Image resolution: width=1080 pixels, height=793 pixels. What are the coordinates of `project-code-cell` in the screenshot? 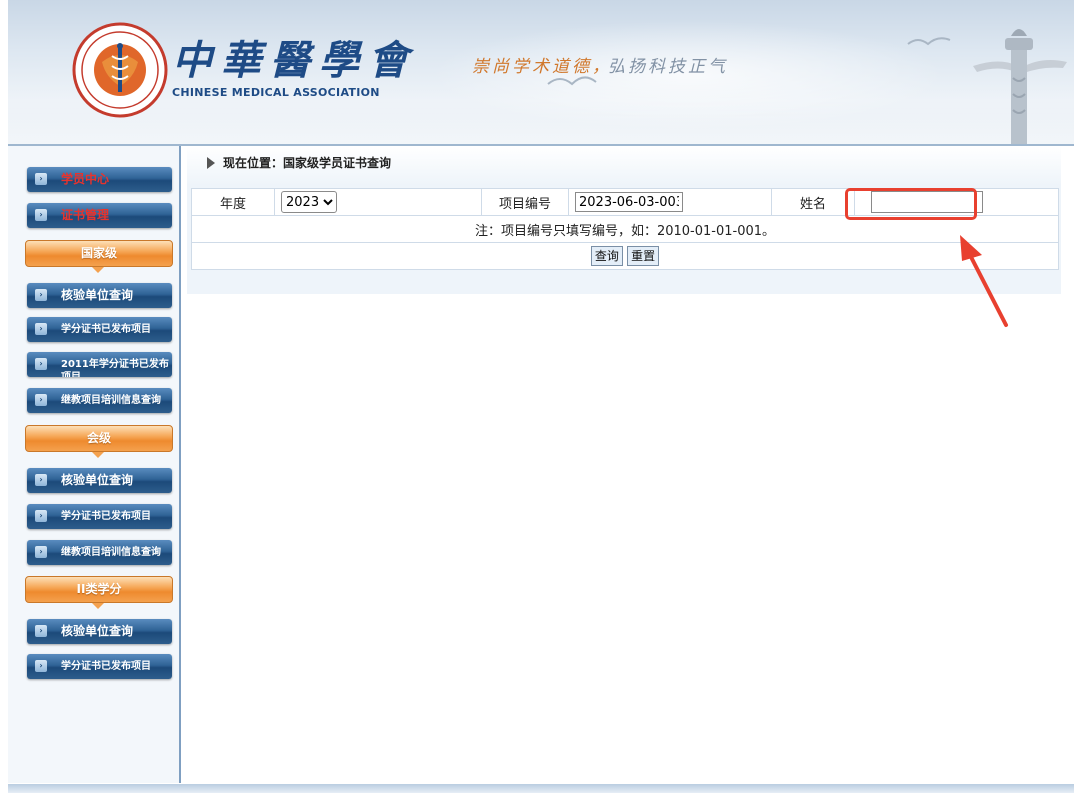 It's located at (670, 202).